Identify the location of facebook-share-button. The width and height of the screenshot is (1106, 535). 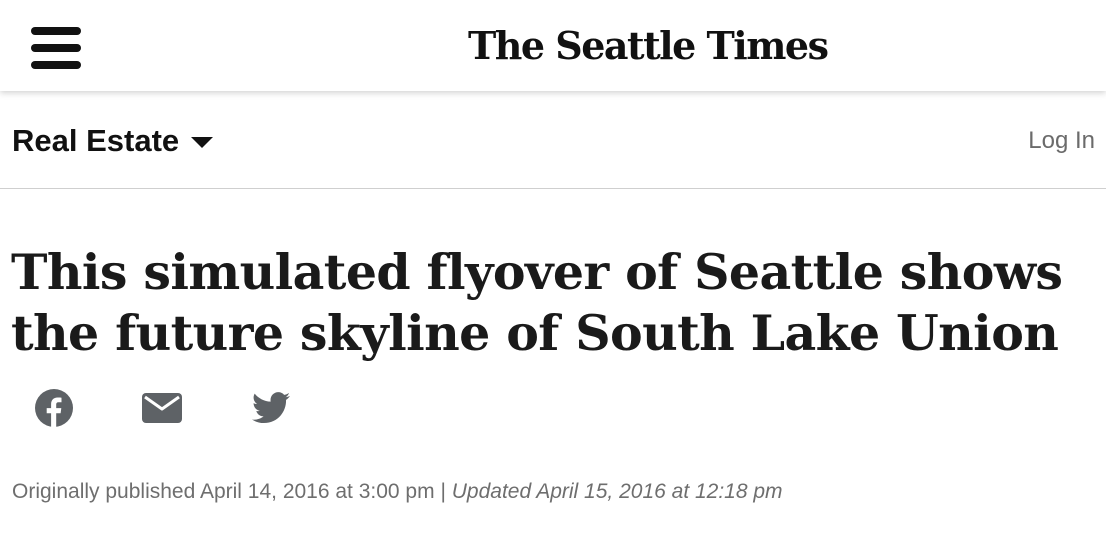
(54, 408).